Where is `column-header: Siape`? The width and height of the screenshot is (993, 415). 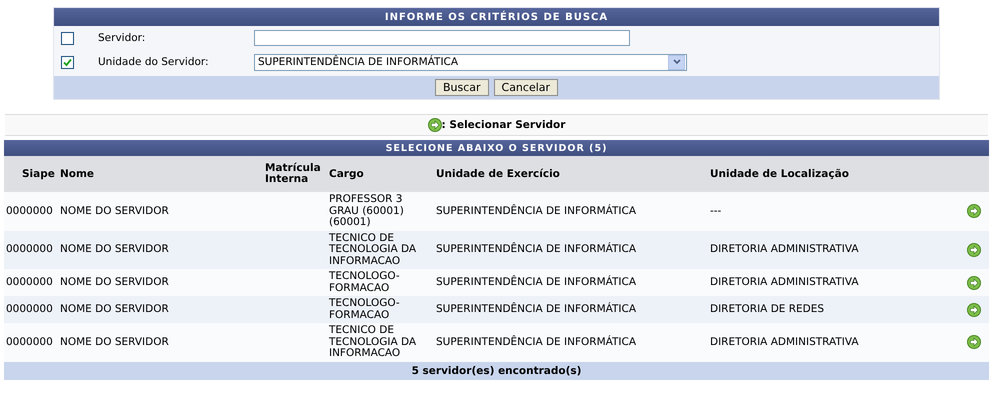
column-header: Siape is located at coordinates (31, 174).